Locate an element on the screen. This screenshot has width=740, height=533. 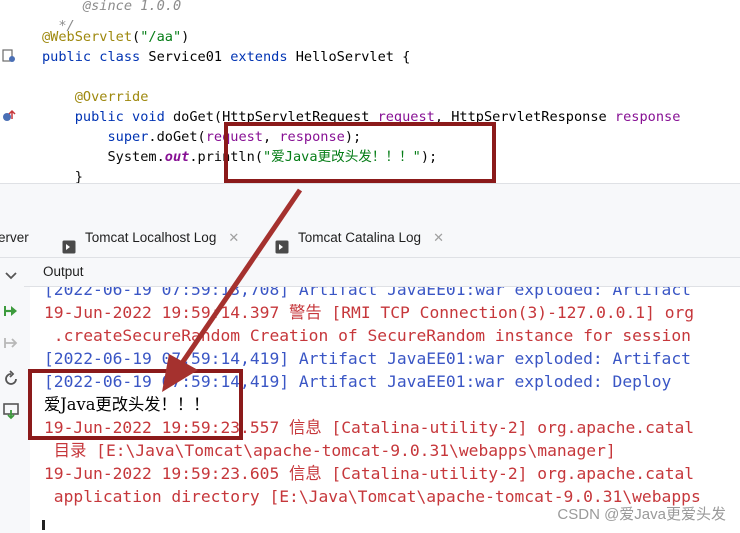
code-token: extends is located at coordinates (263, 57).